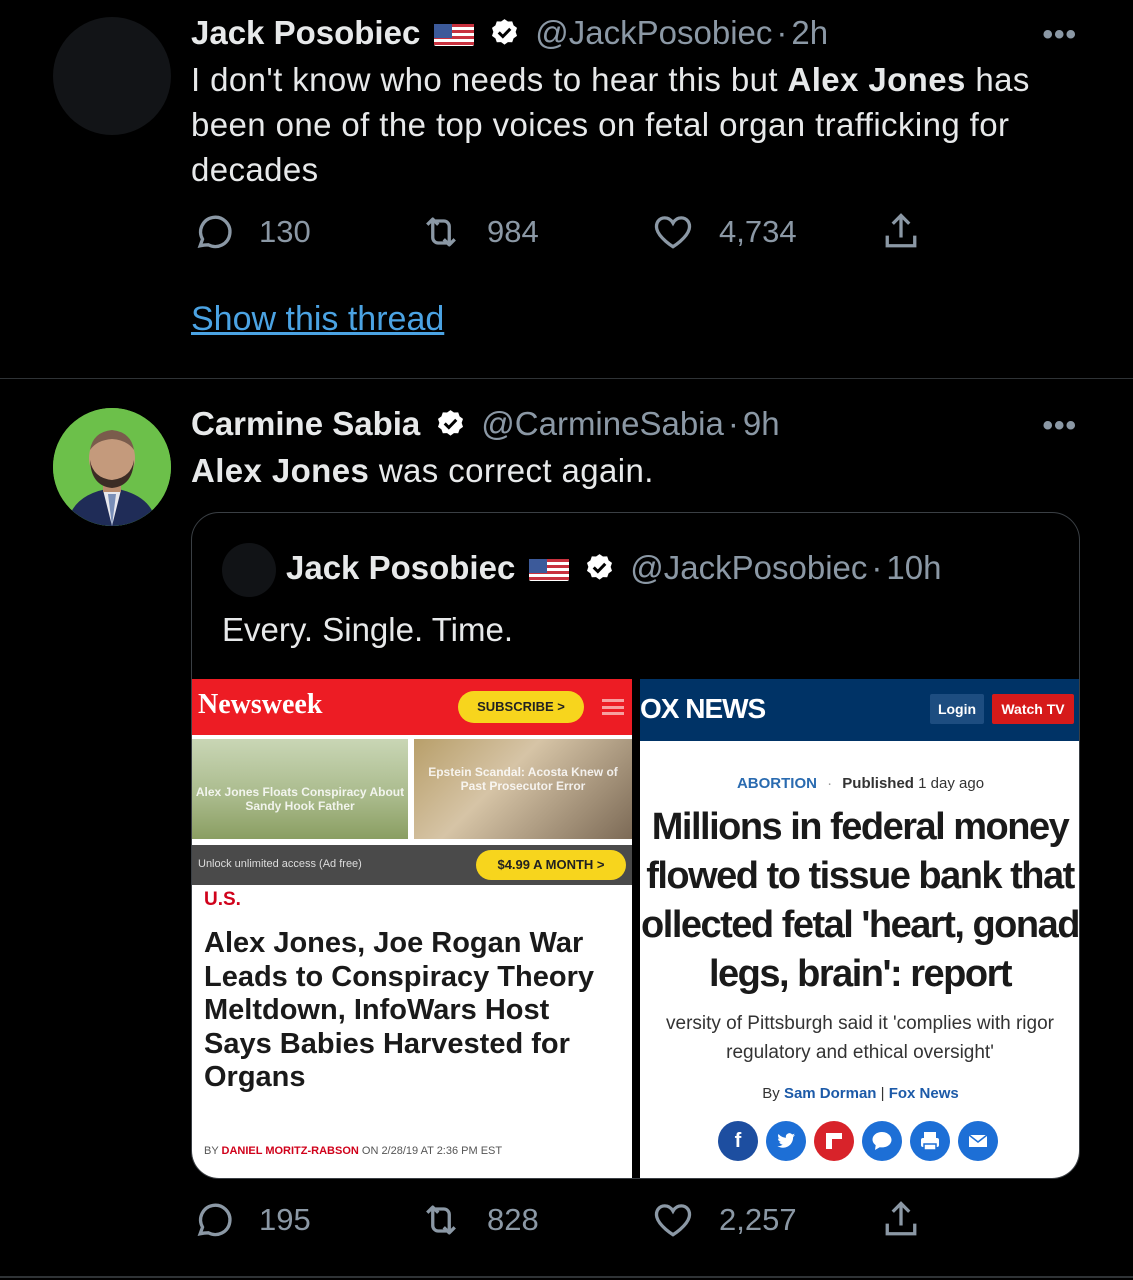 This screenshot has height=1280, width=1133. What do you see at coordinates (367, 629) in the screenshot?
I see `quoted-tweet-text: Every. Single. Time.` at bounding box center [367, 629].